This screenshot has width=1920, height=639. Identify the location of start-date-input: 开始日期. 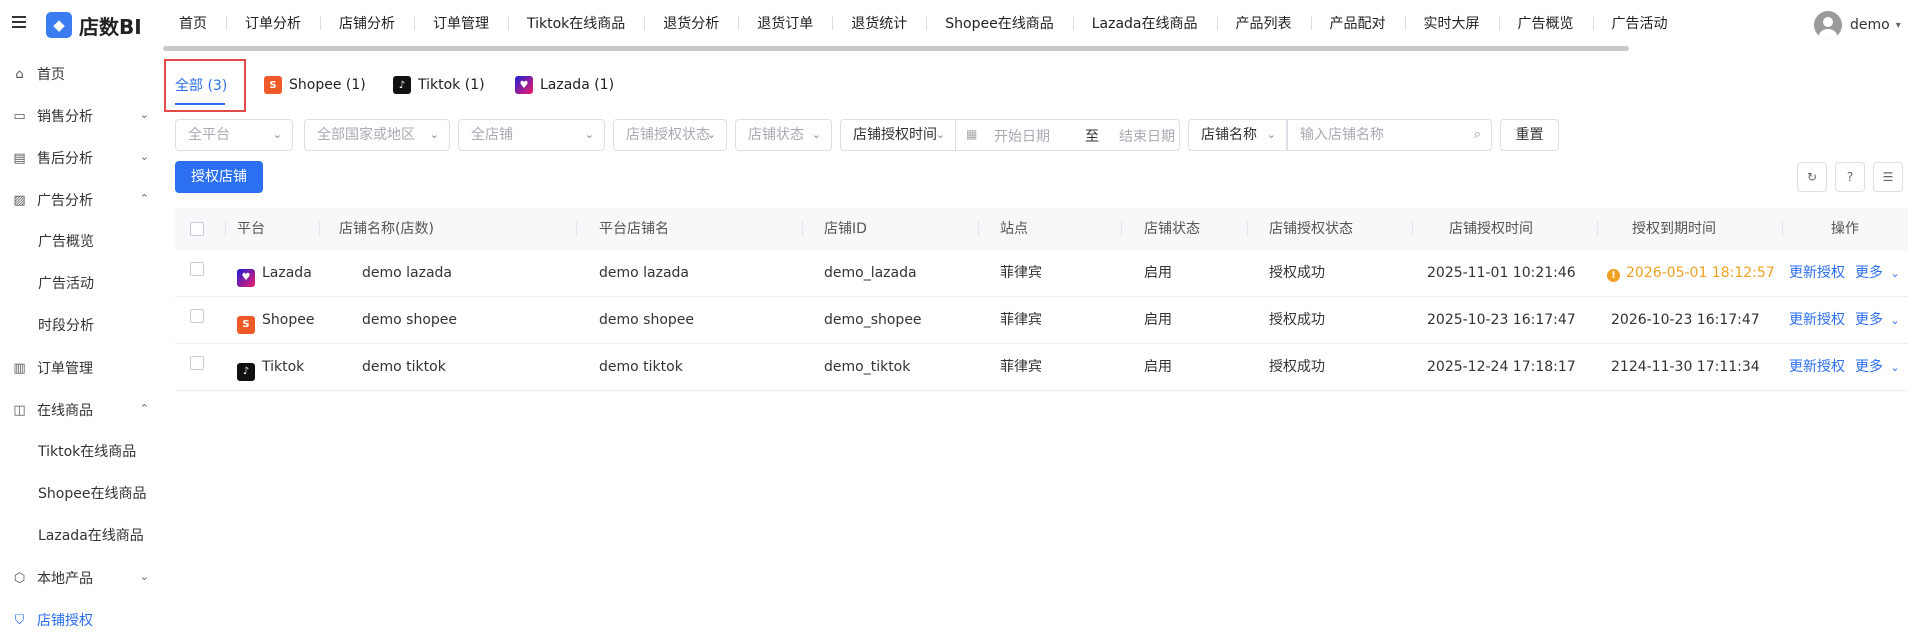
(1022, 136).